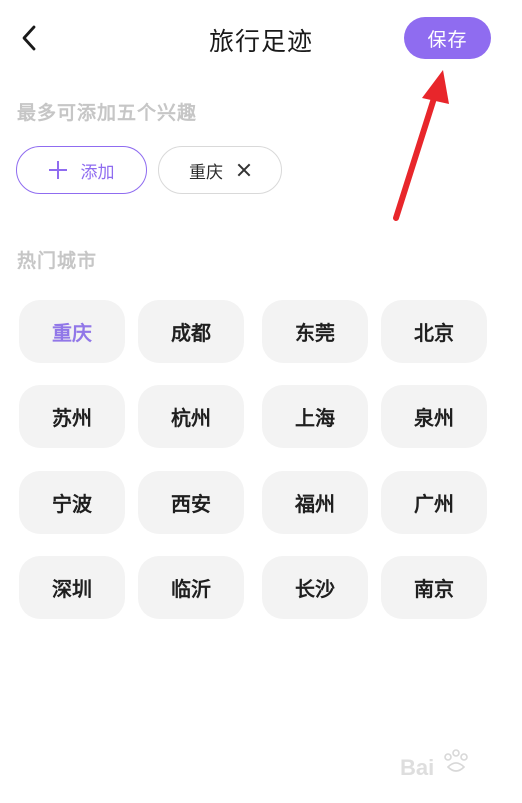 The width and height of the screenshot is (522, 803). I want to click on city-option: 深圳, so click(72, 587).